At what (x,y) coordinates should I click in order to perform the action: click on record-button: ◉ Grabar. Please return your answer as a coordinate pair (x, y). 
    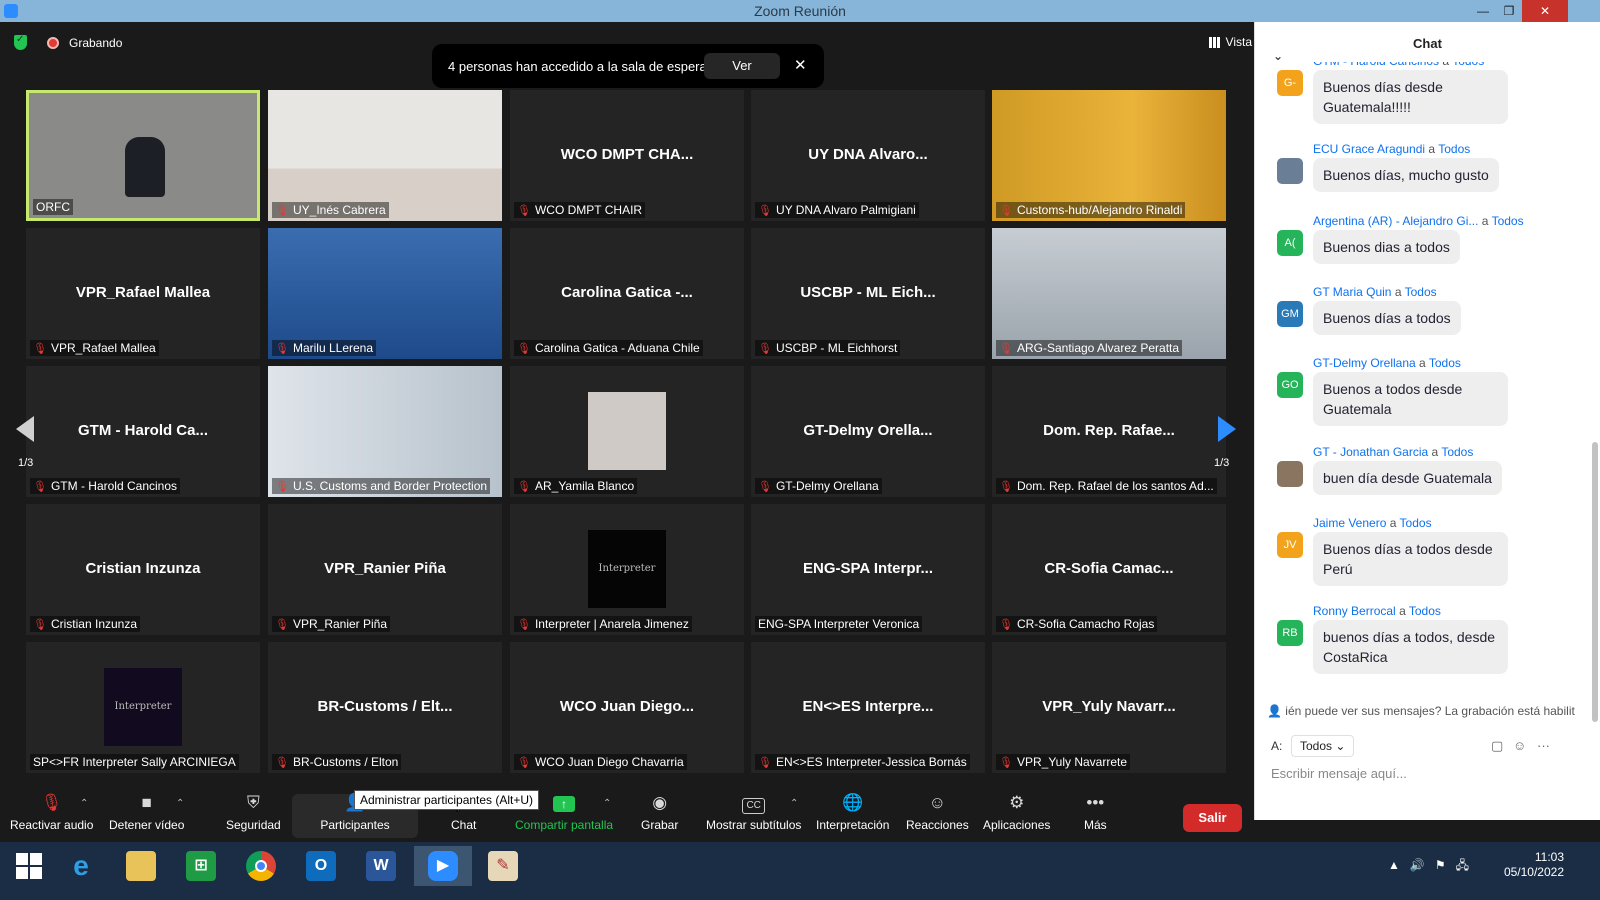
    Looking at the image, I should click on (659, 813).